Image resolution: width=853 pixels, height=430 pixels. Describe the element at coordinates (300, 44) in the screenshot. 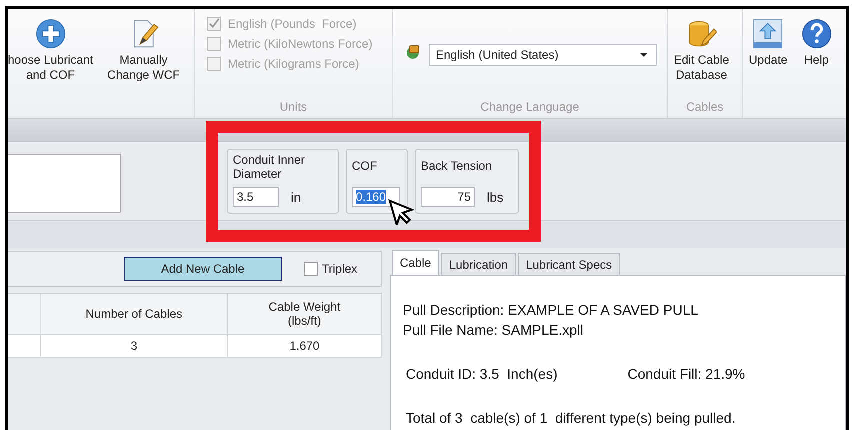

I see `checkbox-label: Metric (KiloNewtons Force)` at that location.